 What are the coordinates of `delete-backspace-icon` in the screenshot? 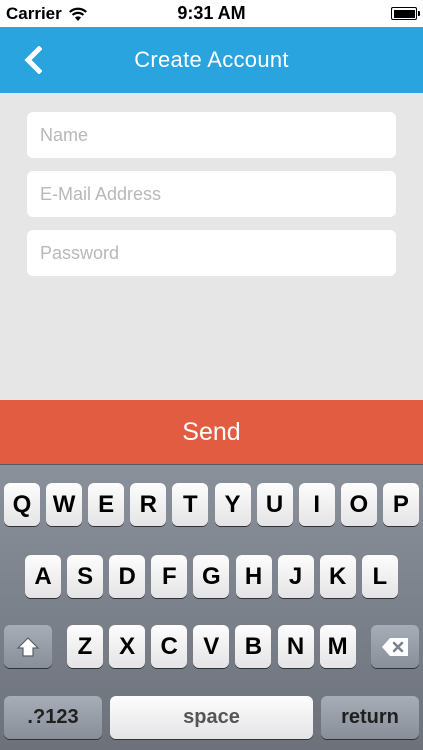 It's located at (395, 646).